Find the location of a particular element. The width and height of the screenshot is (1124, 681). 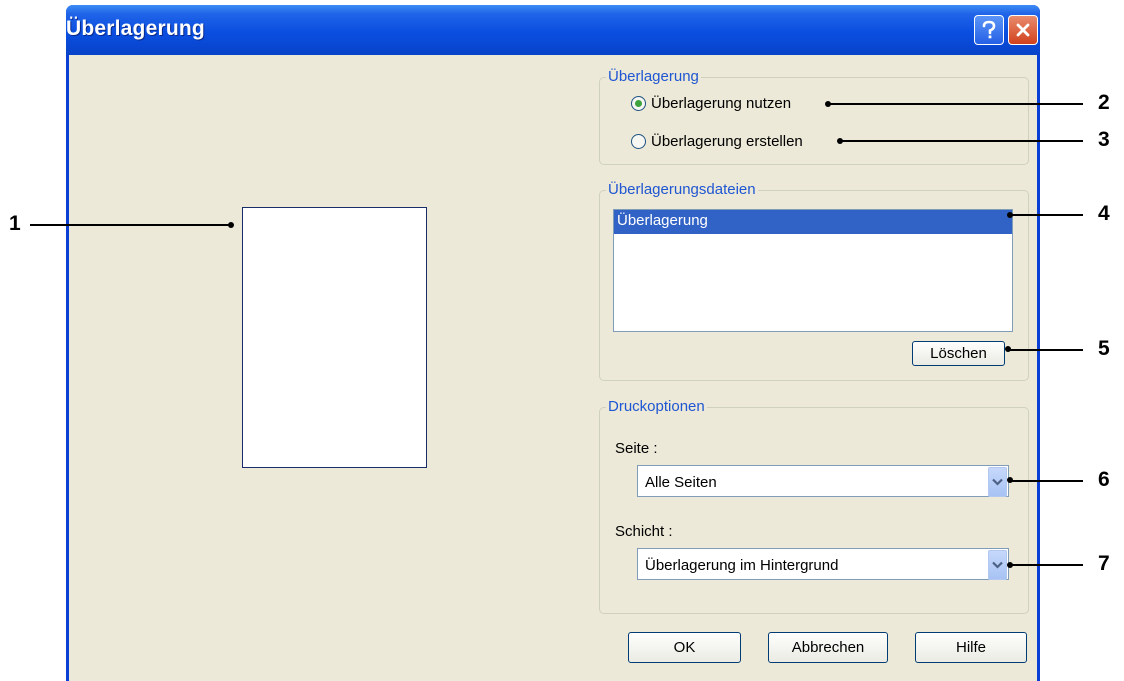

page-label: Seite : is located at coordinates (636, 448).